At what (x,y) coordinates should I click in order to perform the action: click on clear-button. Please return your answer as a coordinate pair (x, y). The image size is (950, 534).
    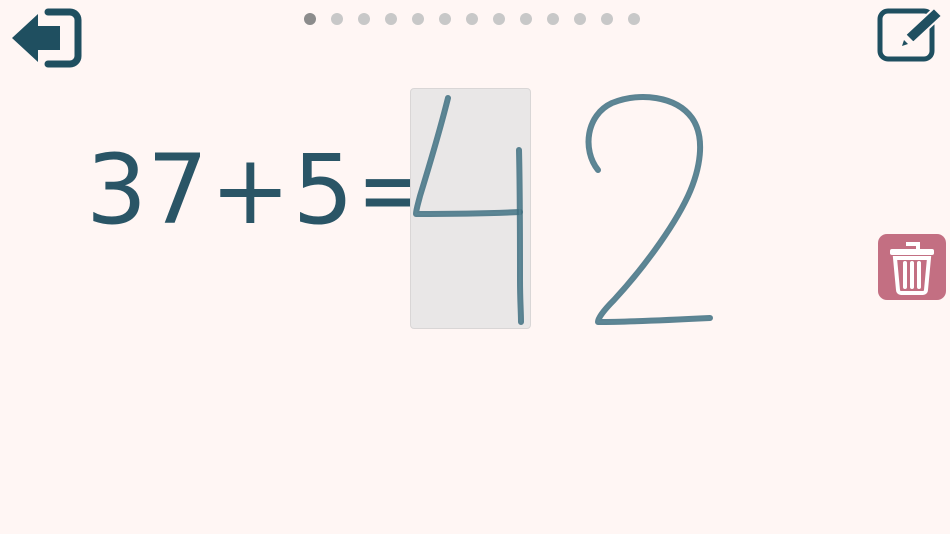
    Looking at the image, I should click on (912, 267).